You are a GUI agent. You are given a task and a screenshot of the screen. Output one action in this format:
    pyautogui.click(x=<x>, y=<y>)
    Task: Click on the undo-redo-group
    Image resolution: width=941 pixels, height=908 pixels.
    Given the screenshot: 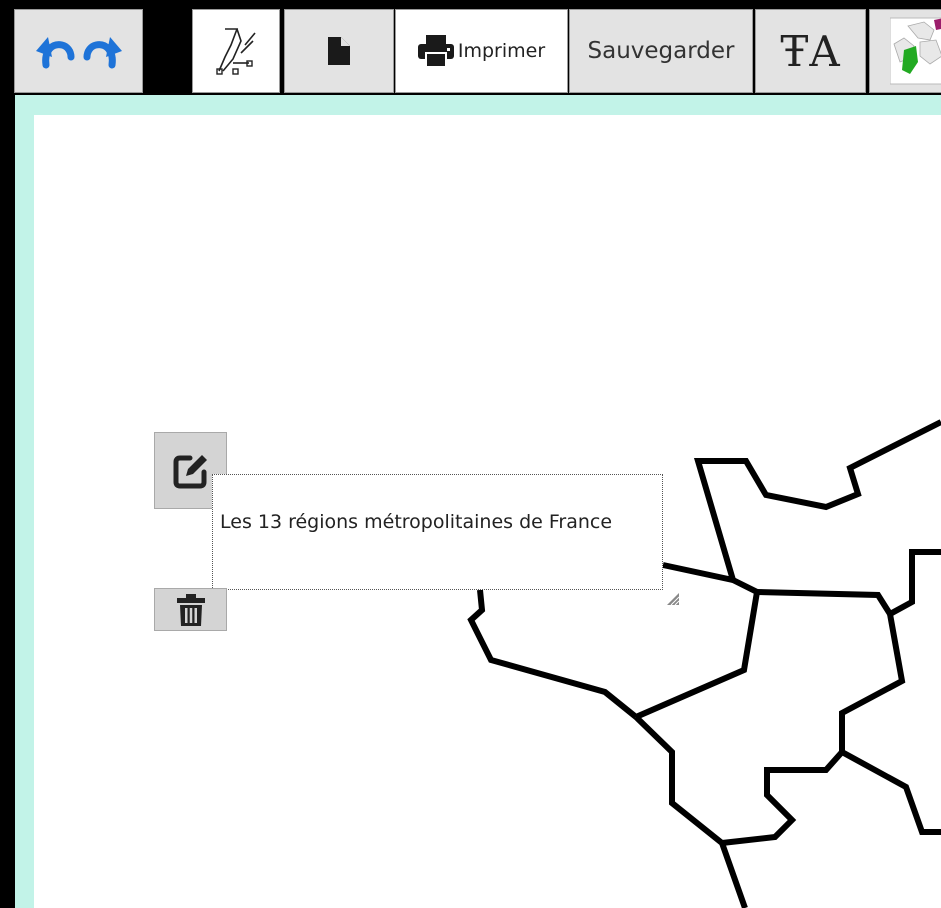 What is the action you would take?
    pyautogui.click(x=78, y=51)
    